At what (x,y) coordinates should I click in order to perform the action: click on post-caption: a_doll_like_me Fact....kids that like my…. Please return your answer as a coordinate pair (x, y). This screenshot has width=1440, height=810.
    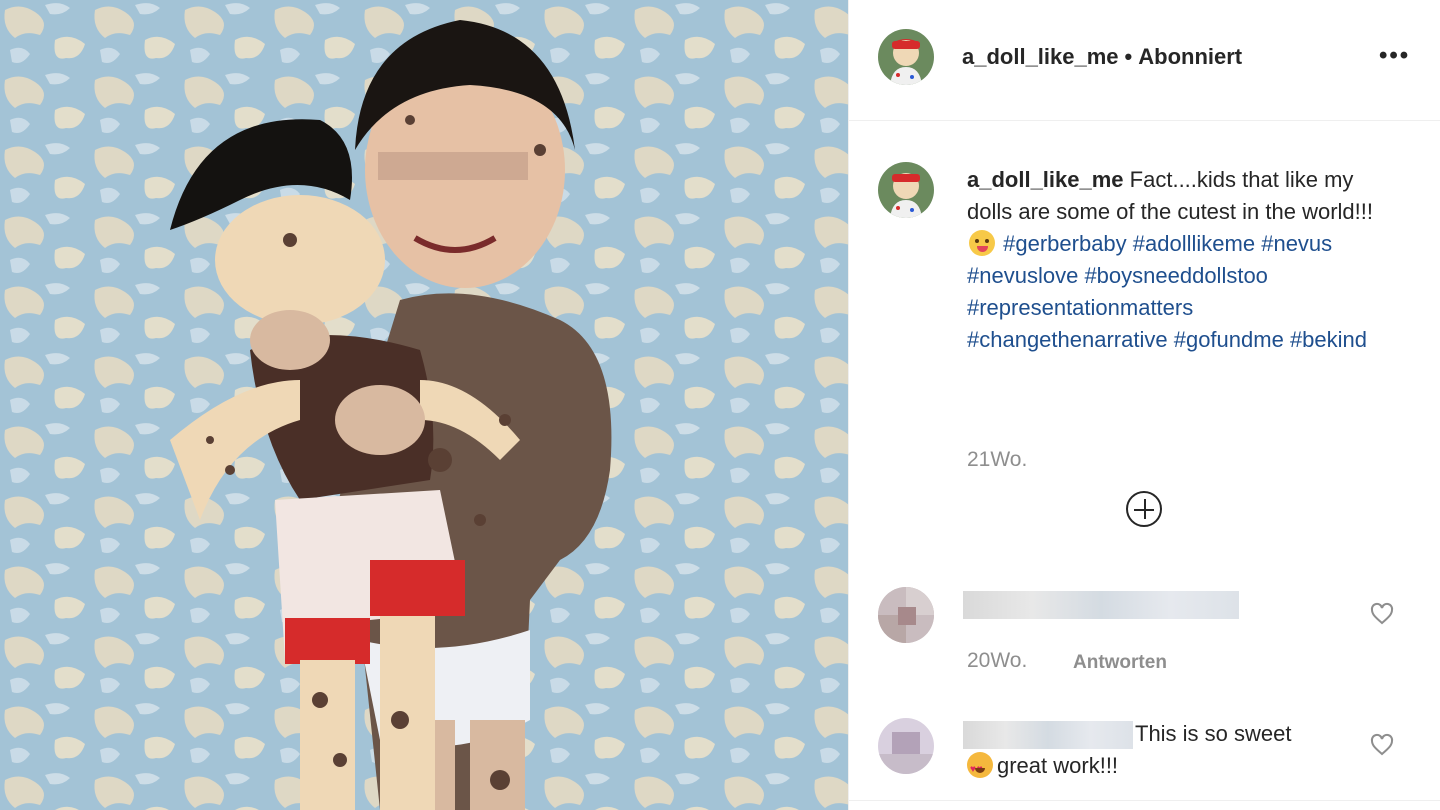
    Looking at the image, I should click on (1177, 260).